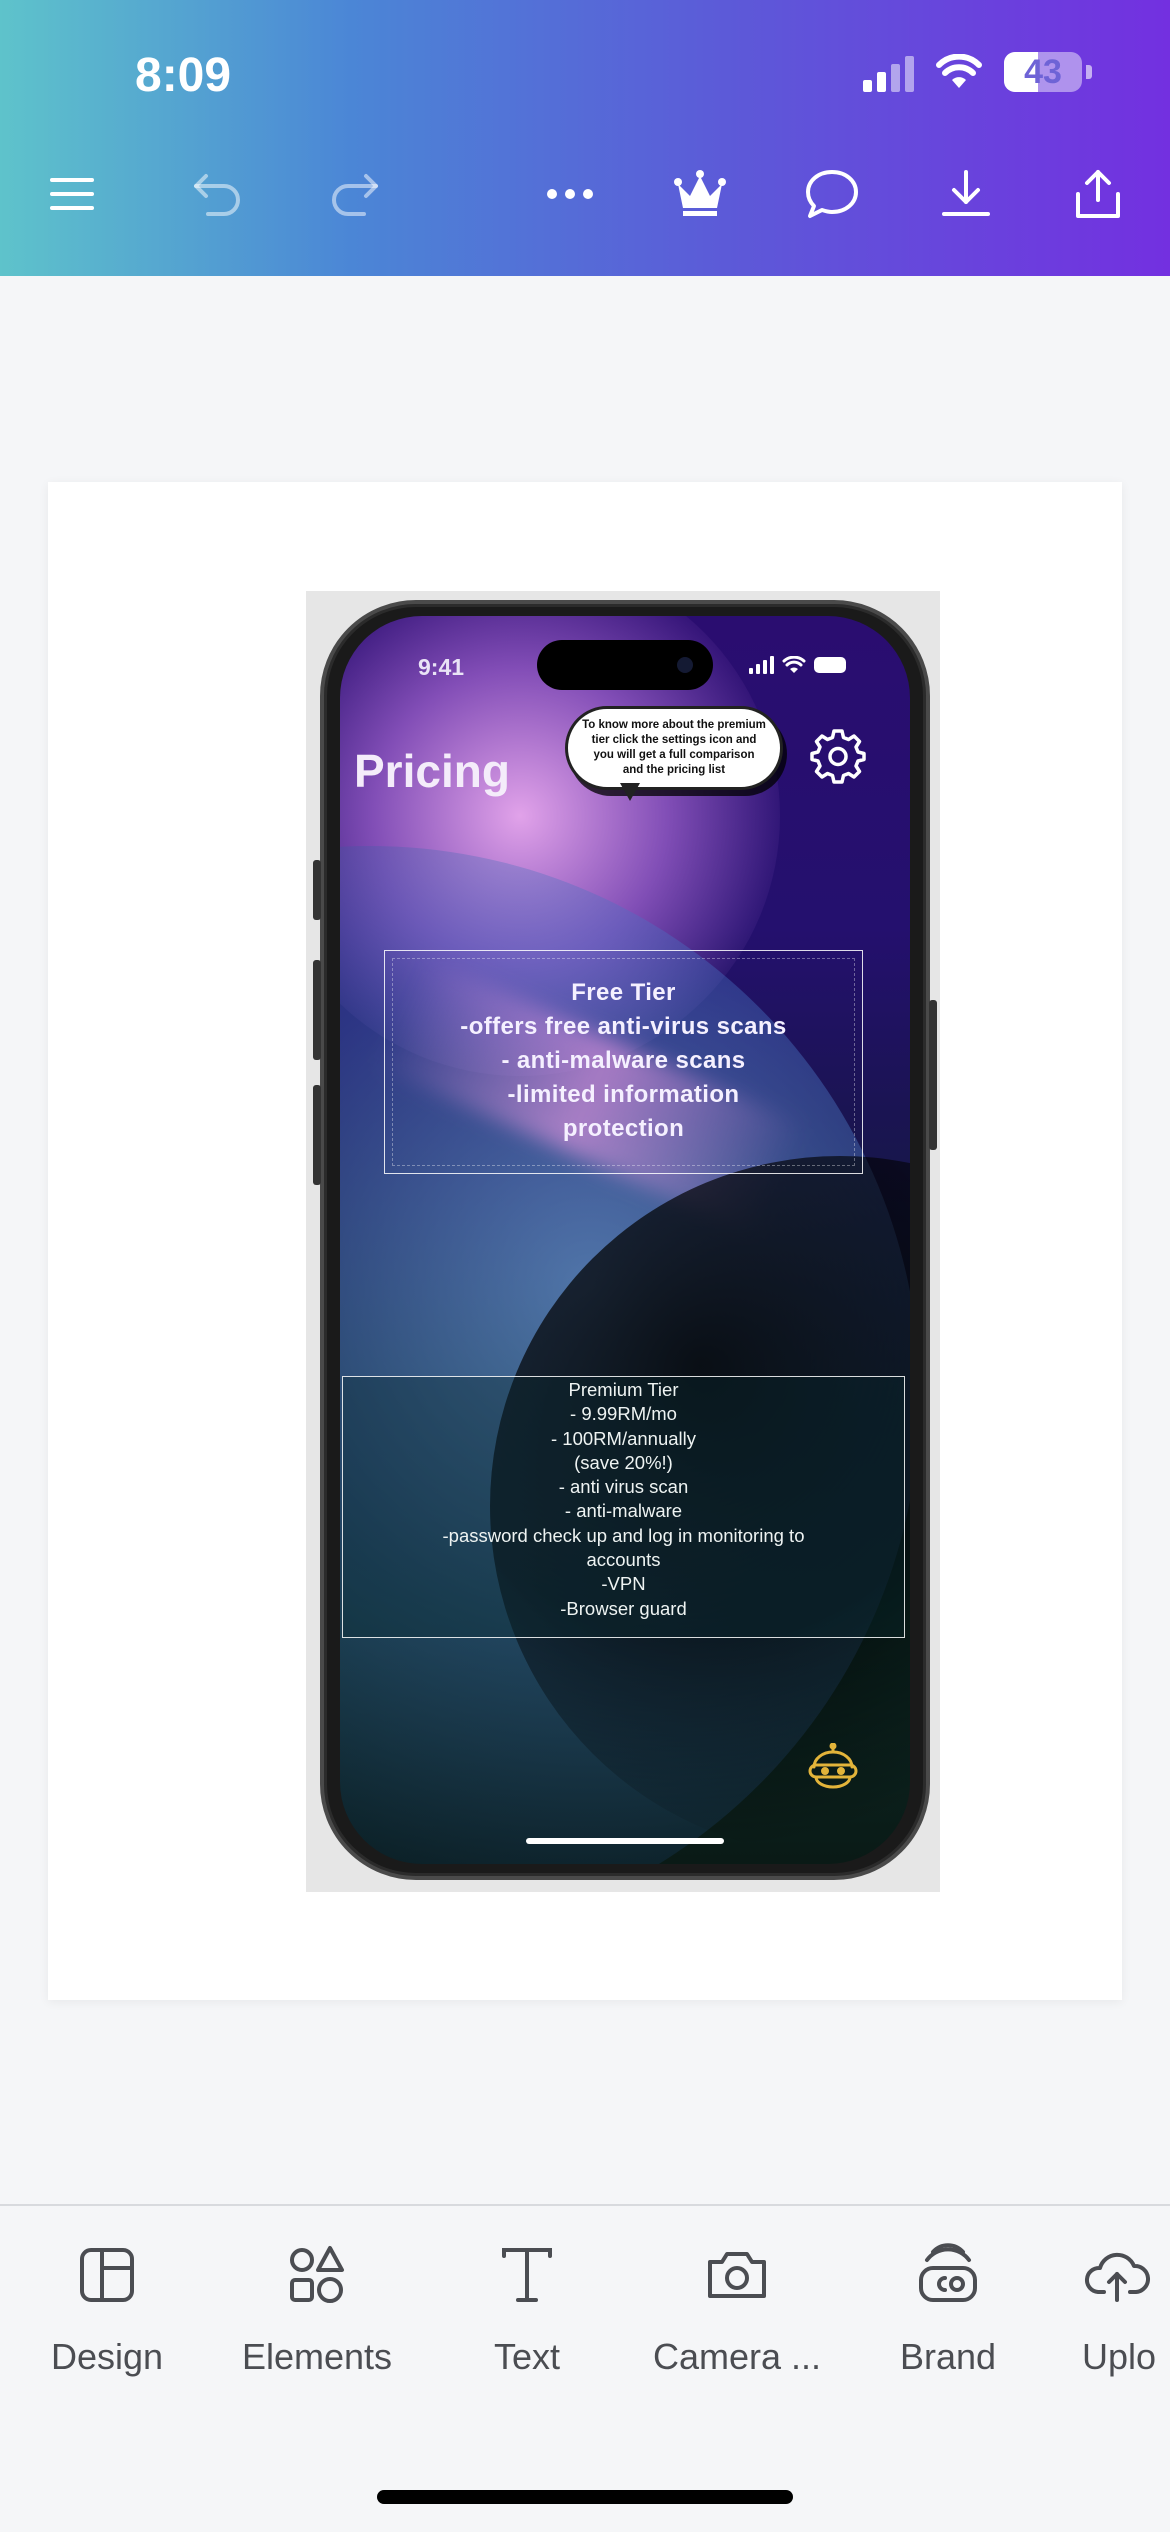 This screenshot has height=2532, width=1170. What do you see at coordinates (623, 1414) in the screenshot?
I see `premium-tier-line: - 9.99RM/mo` at bounding box center [623, 1414].